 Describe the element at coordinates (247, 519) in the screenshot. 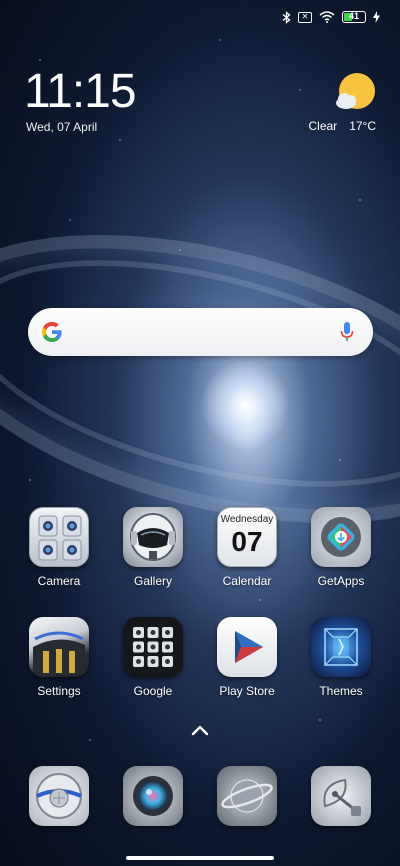

I see `calendar-weekday: Wednesday` at that location.